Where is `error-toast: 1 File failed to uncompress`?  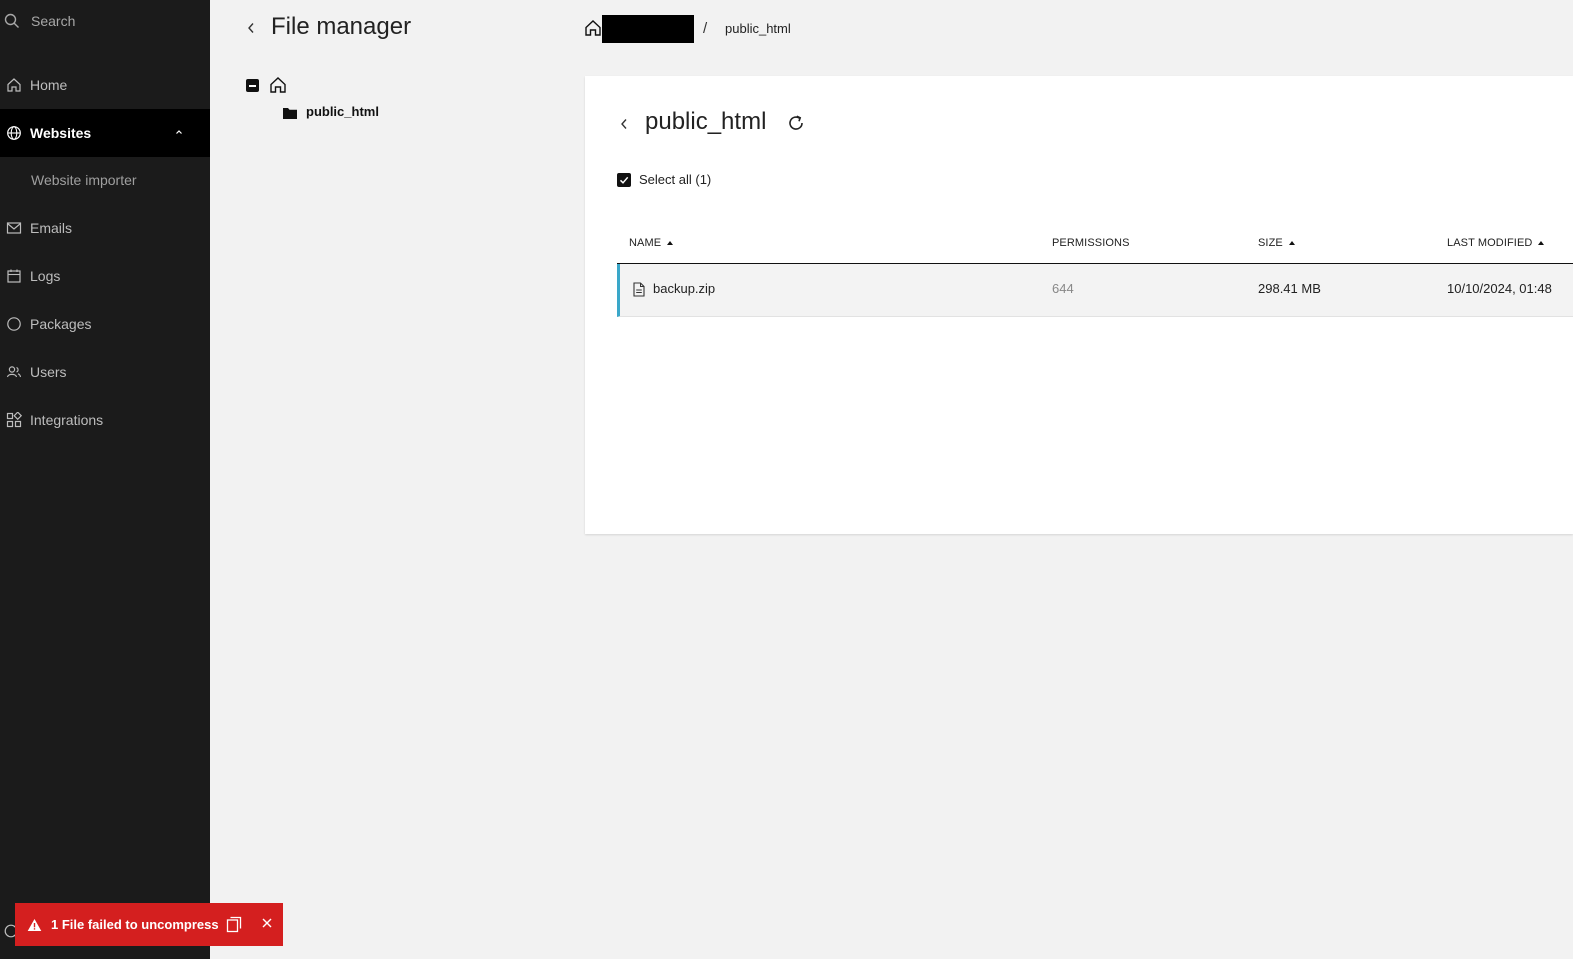
error-toast: 1 File failed to uncompress is located at coordinates (149, 924).